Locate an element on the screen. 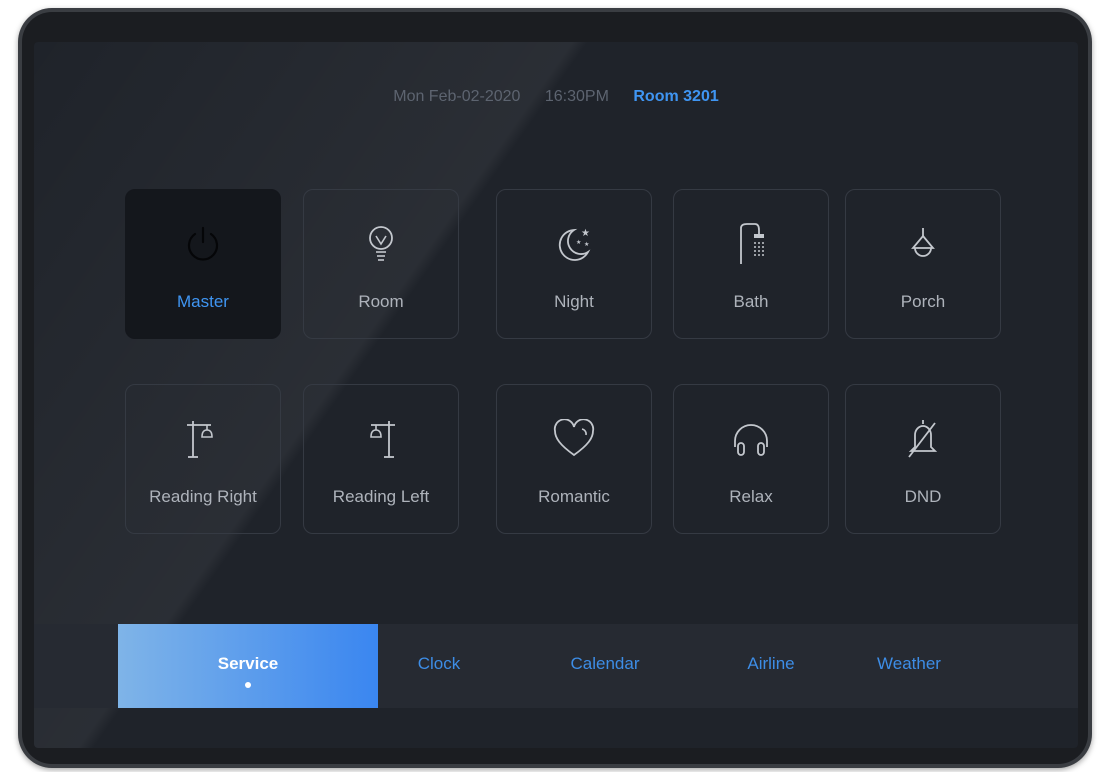 The image size is (1107, 772). heart-icon is located at coordinates (574, 439).